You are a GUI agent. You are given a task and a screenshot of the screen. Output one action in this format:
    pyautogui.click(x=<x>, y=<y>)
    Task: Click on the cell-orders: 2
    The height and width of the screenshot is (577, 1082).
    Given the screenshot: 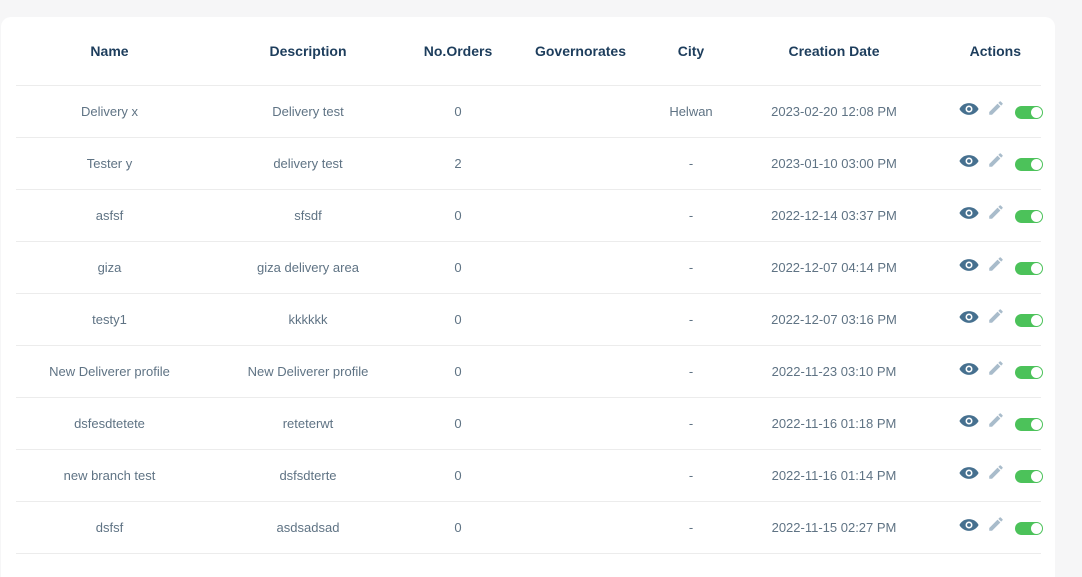 What is the action you would take?
    pyautogui.click(x=458, y=163)
    